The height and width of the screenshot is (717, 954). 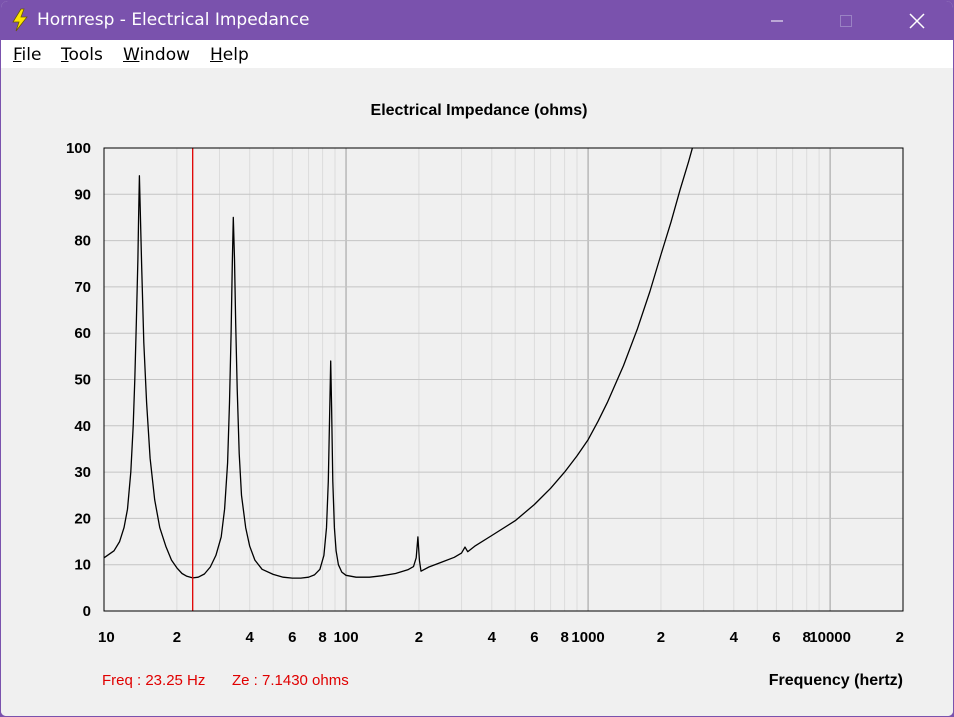 I want to click on y-tick-label: 20, so click(x=82, y=518).